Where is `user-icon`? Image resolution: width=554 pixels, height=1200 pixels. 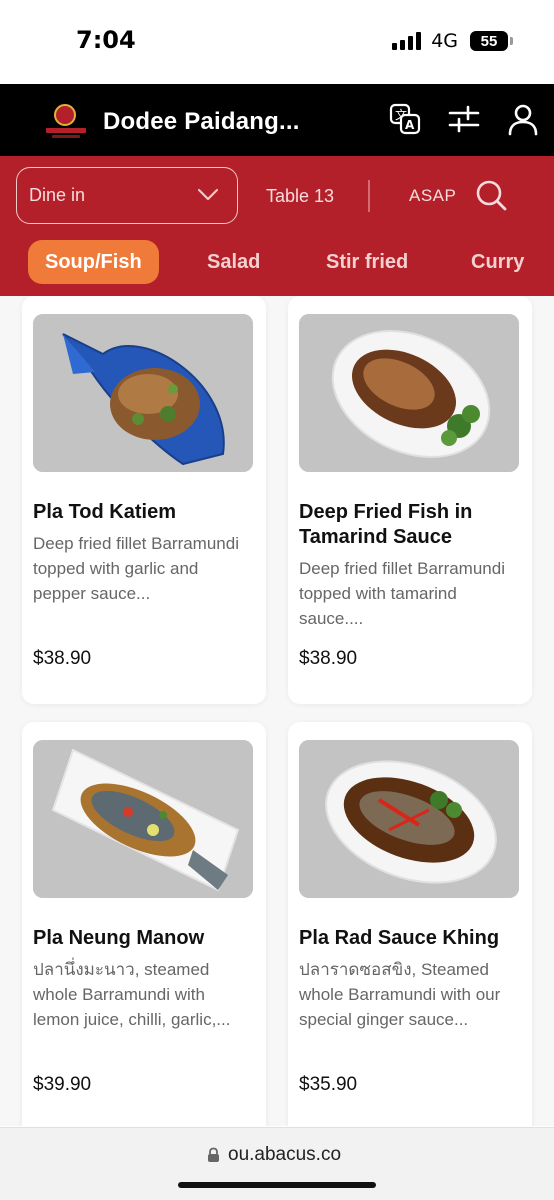 user-icon is located at coordinates (523, 119).